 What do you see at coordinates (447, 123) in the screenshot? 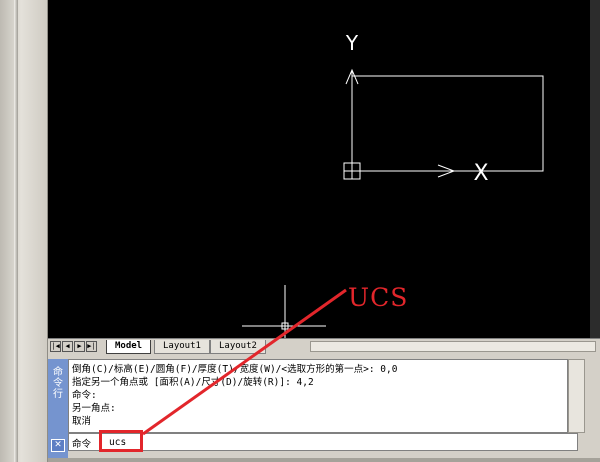
I see `drawn-rectangle` at bounding box center [447, 123].